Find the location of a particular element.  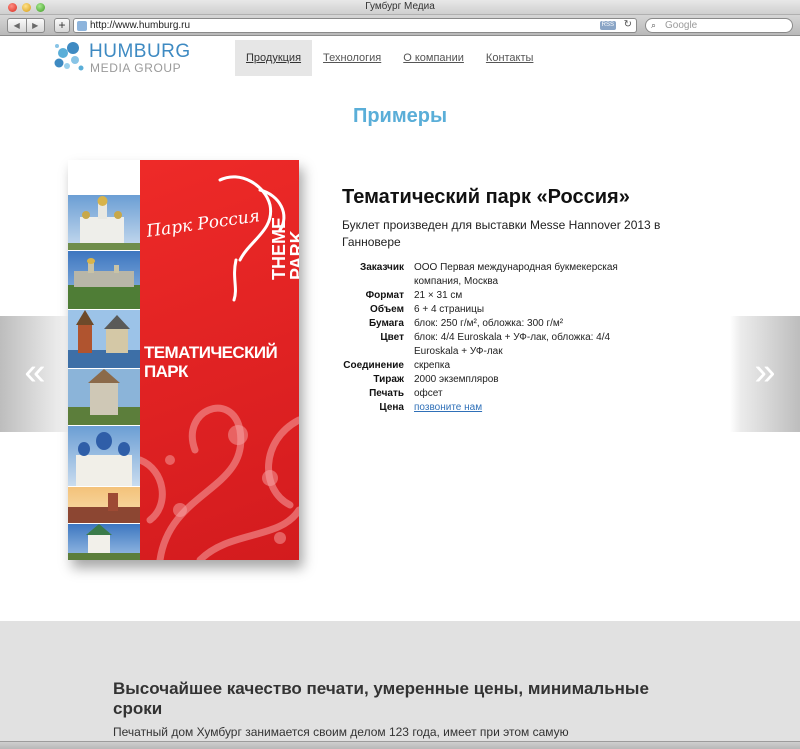

address-bar: http://www.humburg.ru RSS ↻ is located at coordinates (355, 25).